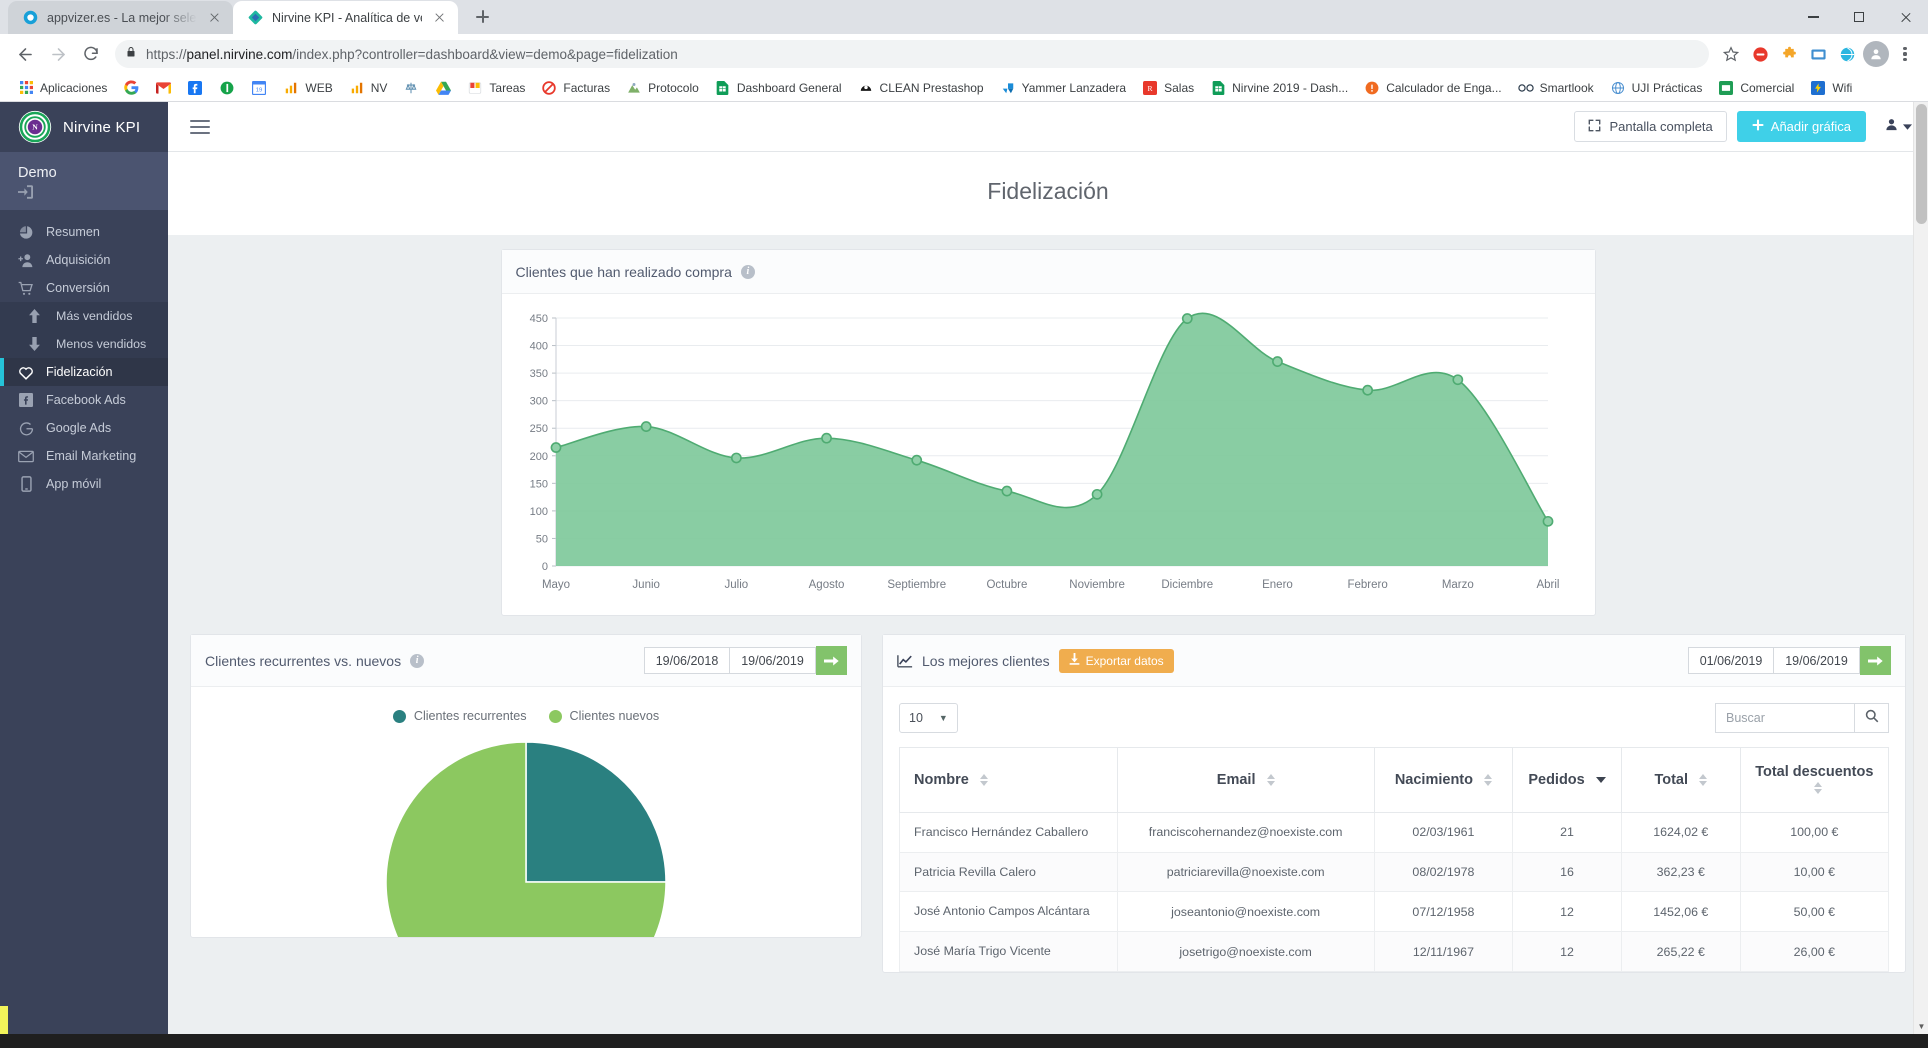 This screenshot has height=1048, width=1928. What do you see at coordinates (84, 316) in the screenshot?
I see `sidebar-item-mas-vendidos: Más vendidos` at bounding box center [84, 316].